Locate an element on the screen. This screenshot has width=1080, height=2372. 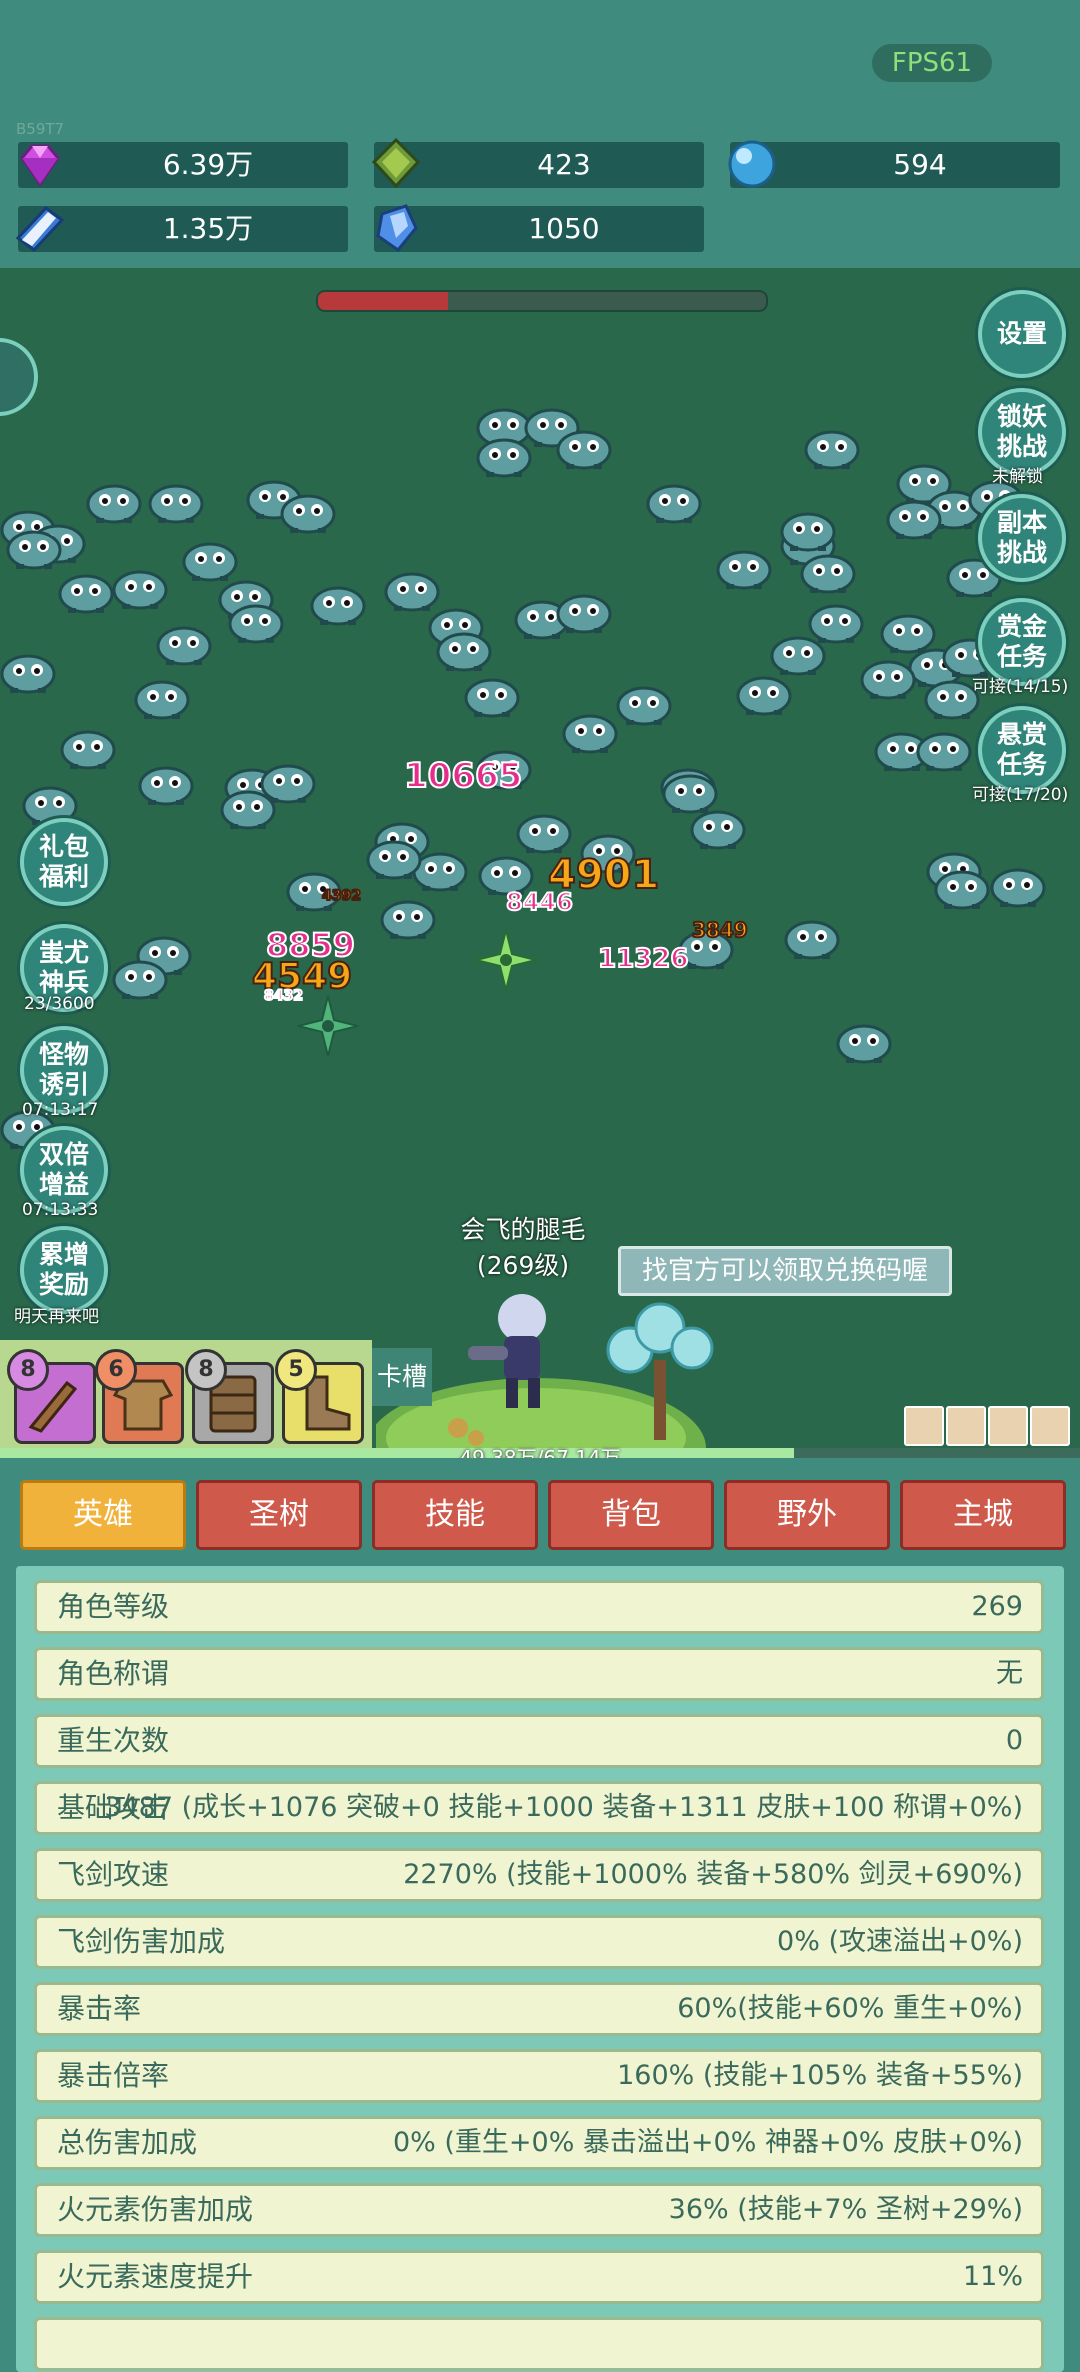
stat-row: 总伤害加成 0% (重生+0% 暴击溢出+0% 神器+0% 皮肤+0%) is located at coordinates (539, 2143).